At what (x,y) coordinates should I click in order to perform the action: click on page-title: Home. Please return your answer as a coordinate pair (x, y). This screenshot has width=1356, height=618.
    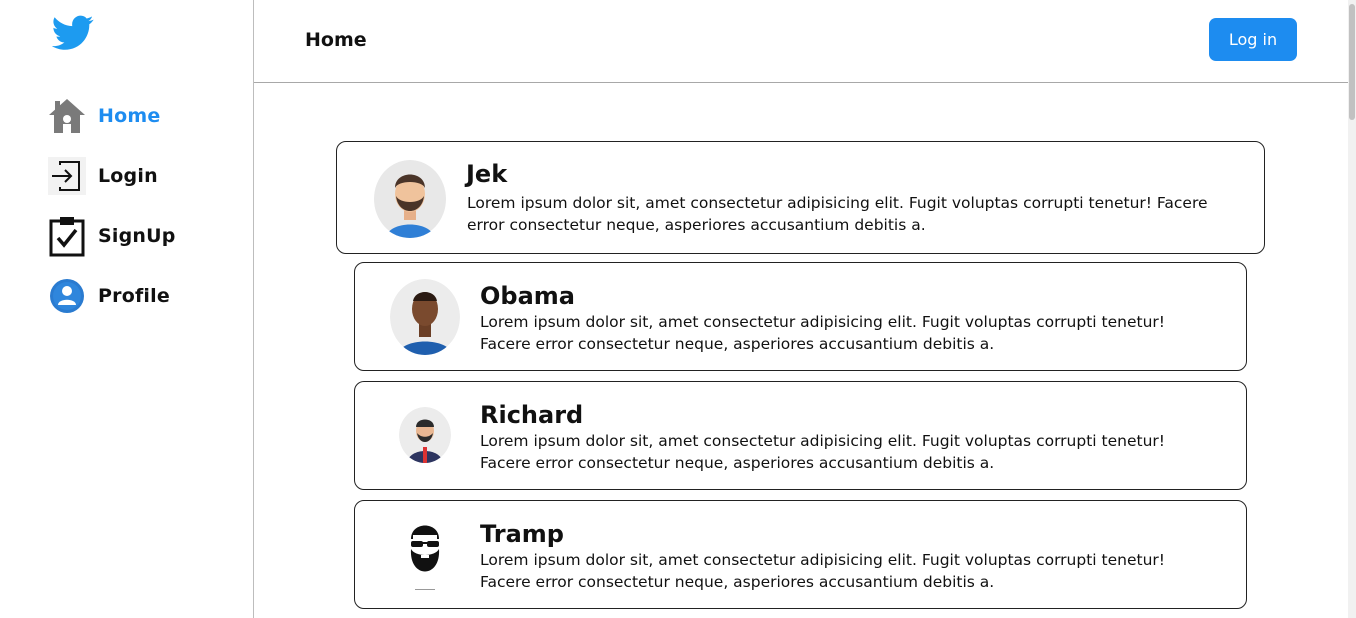
    Looking at the image, I should click on (336, 40).